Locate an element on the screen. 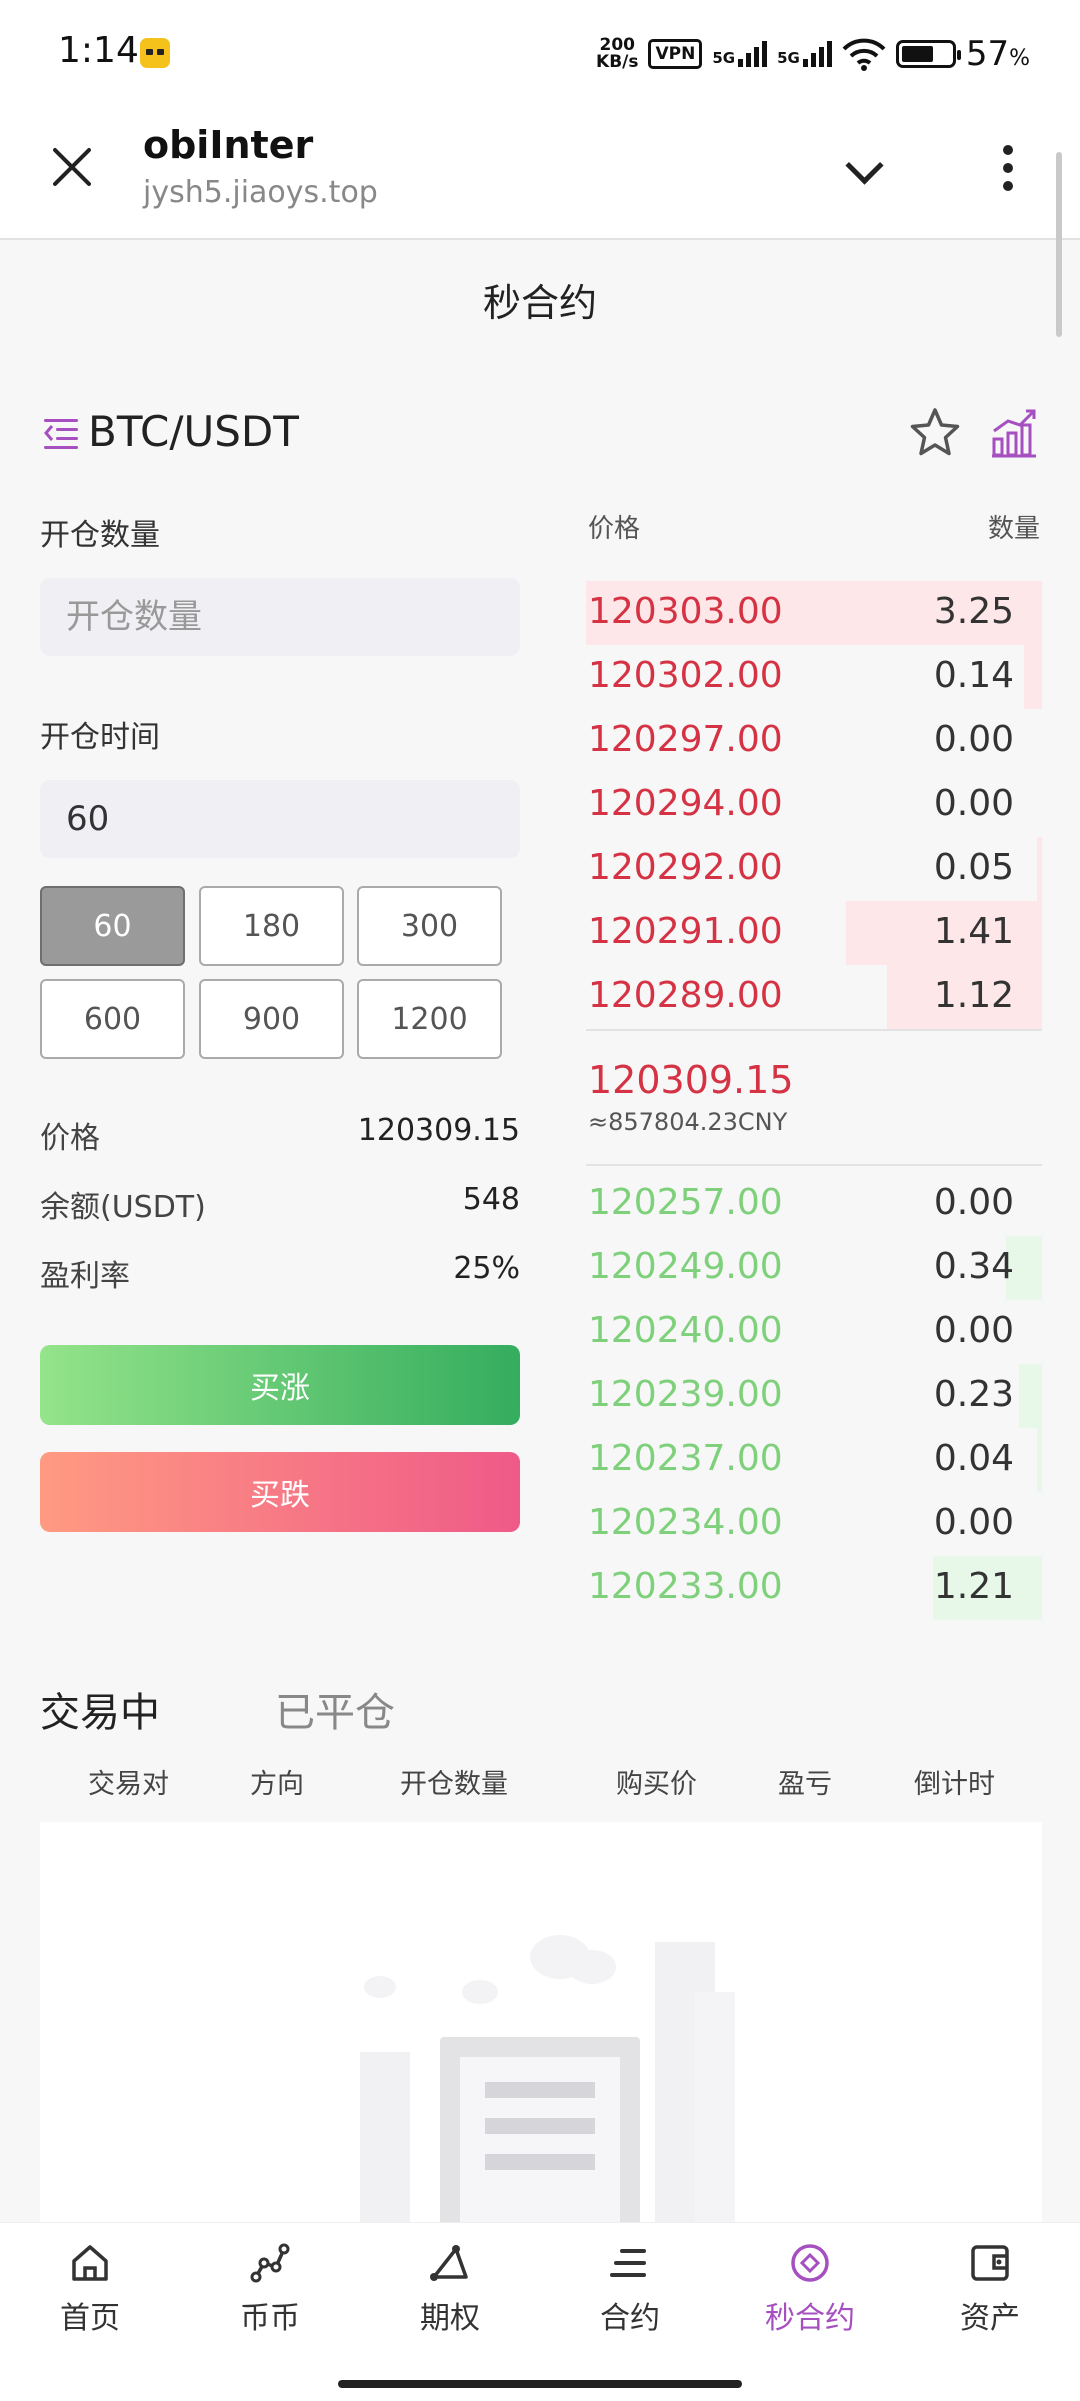  qty-label: 开仓数量 is located at coordinates (100, 535).